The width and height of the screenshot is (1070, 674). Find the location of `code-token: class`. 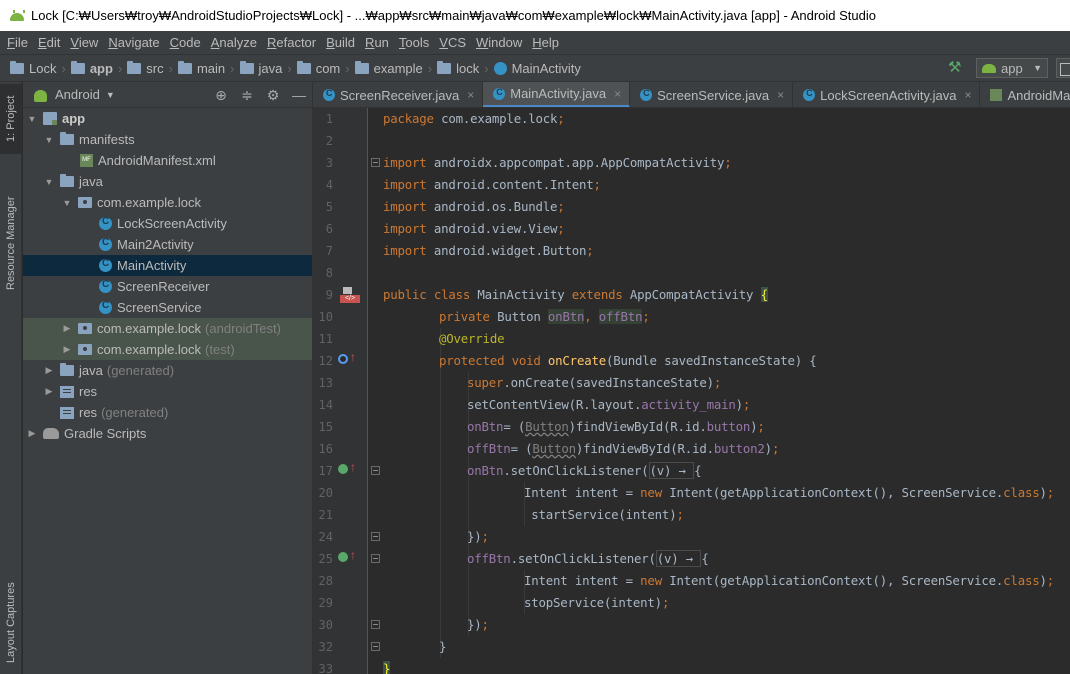

code-token: class is located at coordinates (1021, 580).